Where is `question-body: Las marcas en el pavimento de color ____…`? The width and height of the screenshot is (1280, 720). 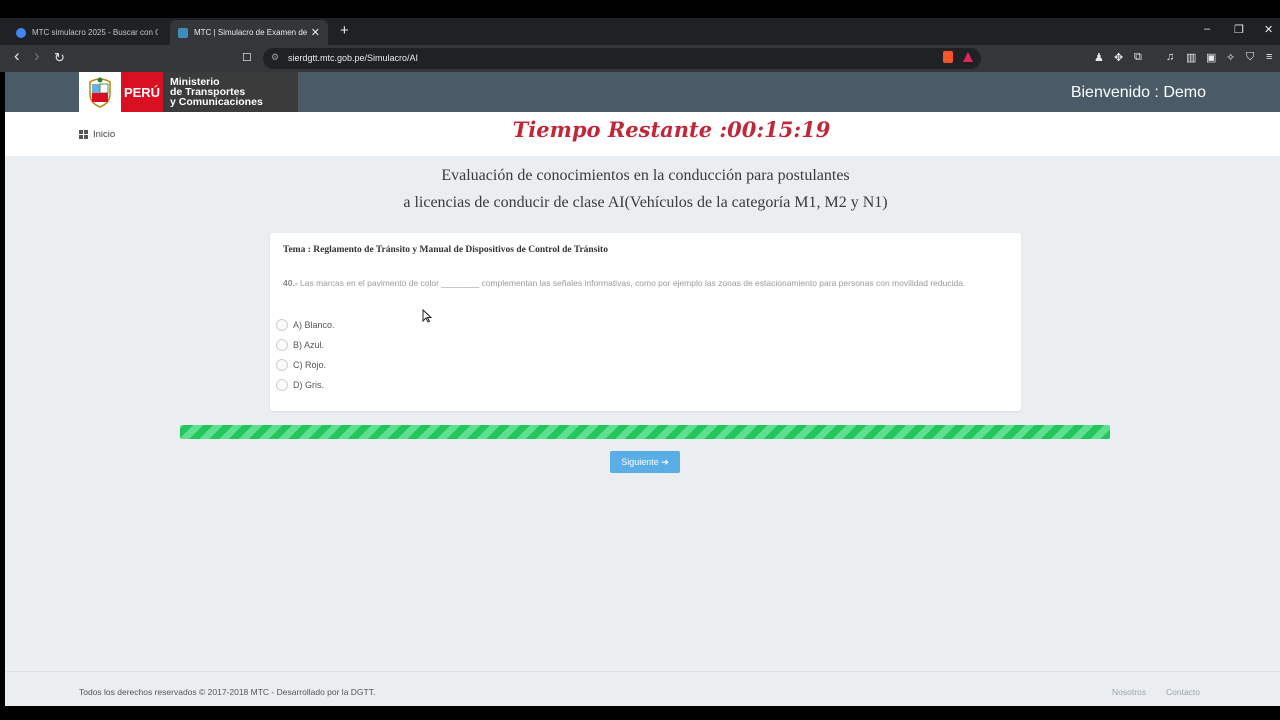
question-body: Las marcas en el pavimento de color ____… is located at coordinates (633, 283).